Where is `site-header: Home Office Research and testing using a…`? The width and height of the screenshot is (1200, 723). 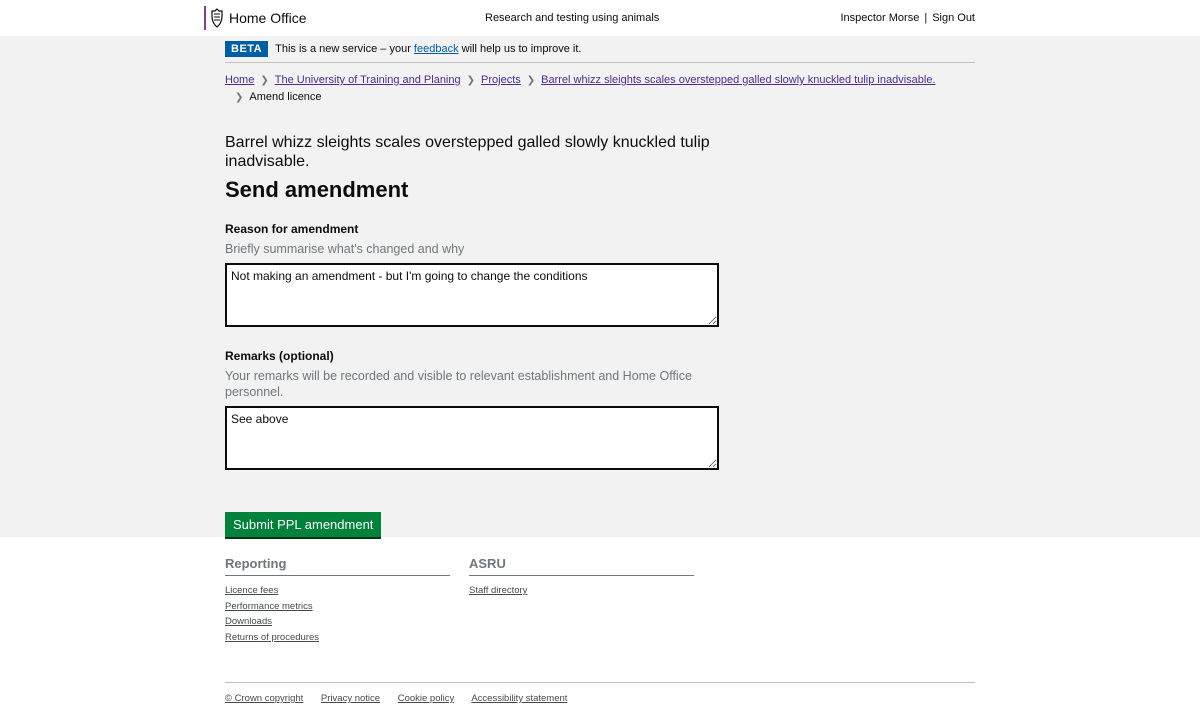 site-header: Home Office Research and testing using a… is located at coordinates (600, 18).